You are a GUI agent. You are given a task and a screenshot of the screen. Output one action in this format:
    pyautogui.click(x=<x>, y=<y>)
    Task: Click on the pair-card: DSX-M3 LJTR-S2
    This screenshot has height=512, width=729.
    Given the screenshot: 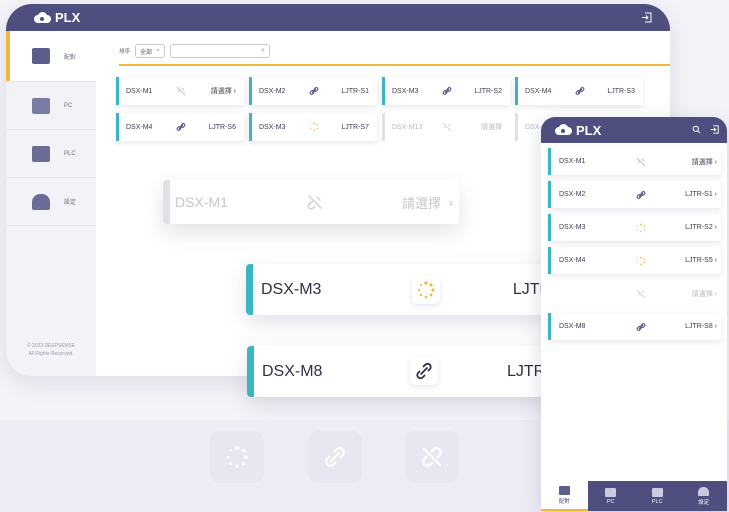 What is the action you would take?
    pyautogui.click(x=446, y=91)
    